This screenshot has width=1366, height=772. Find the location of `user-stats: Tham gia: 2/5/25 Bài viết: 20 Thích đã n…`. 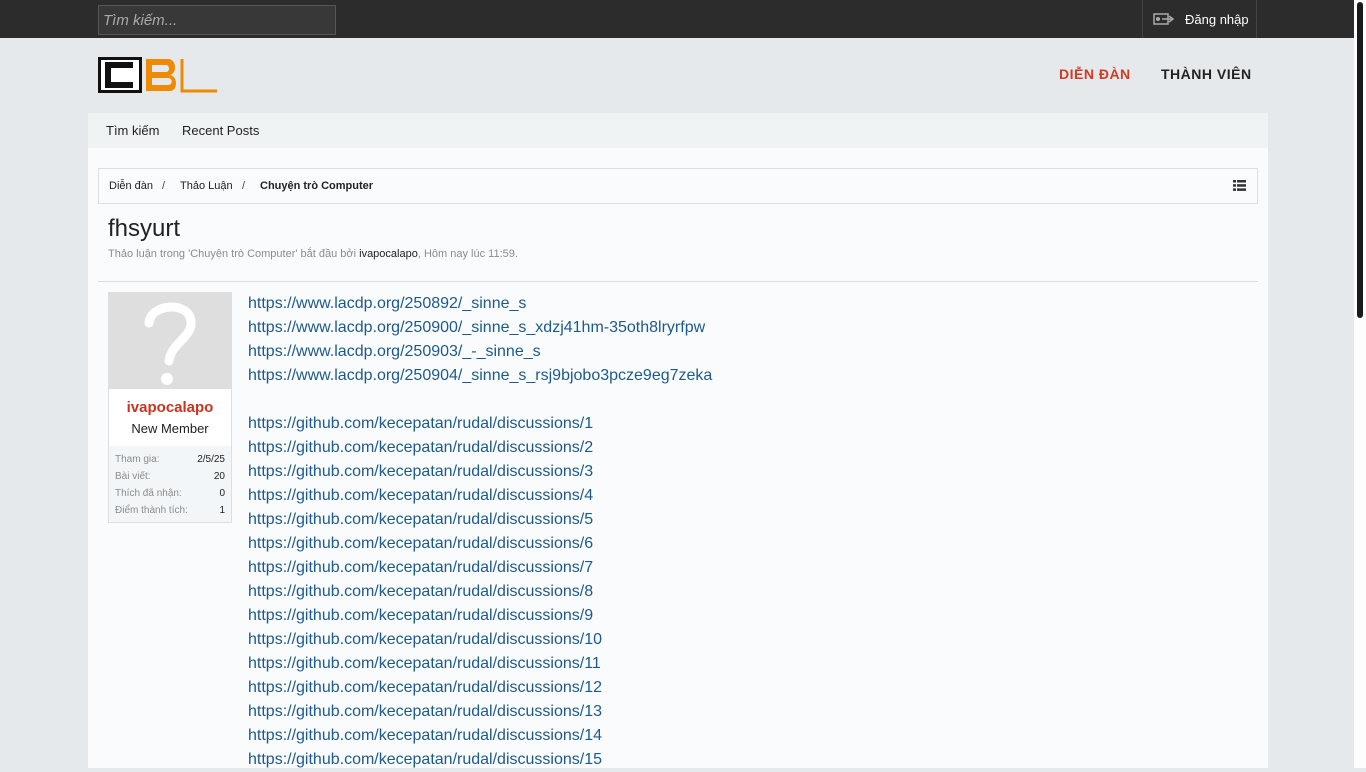

user-stats: Tham gia: 2/5/25 Bài viết: 20 Thích đã n… is located at coordinates (170, 484).